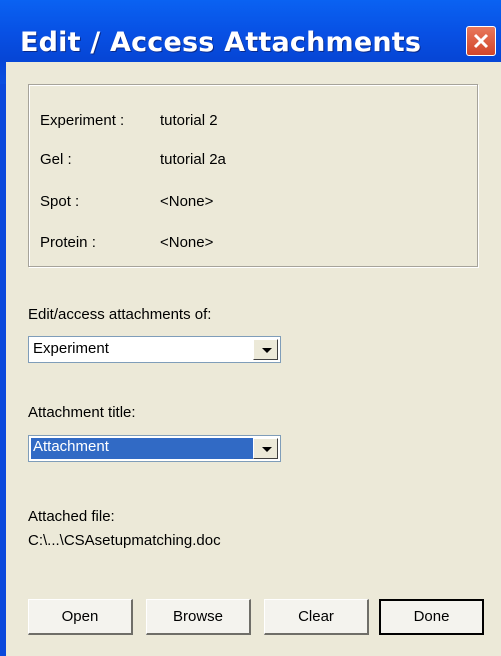 This screenshot has height=656, width=501. Describe the element at coordinates (68, 242) in the screenshot. I see `protein-label: Protein :` at that location.